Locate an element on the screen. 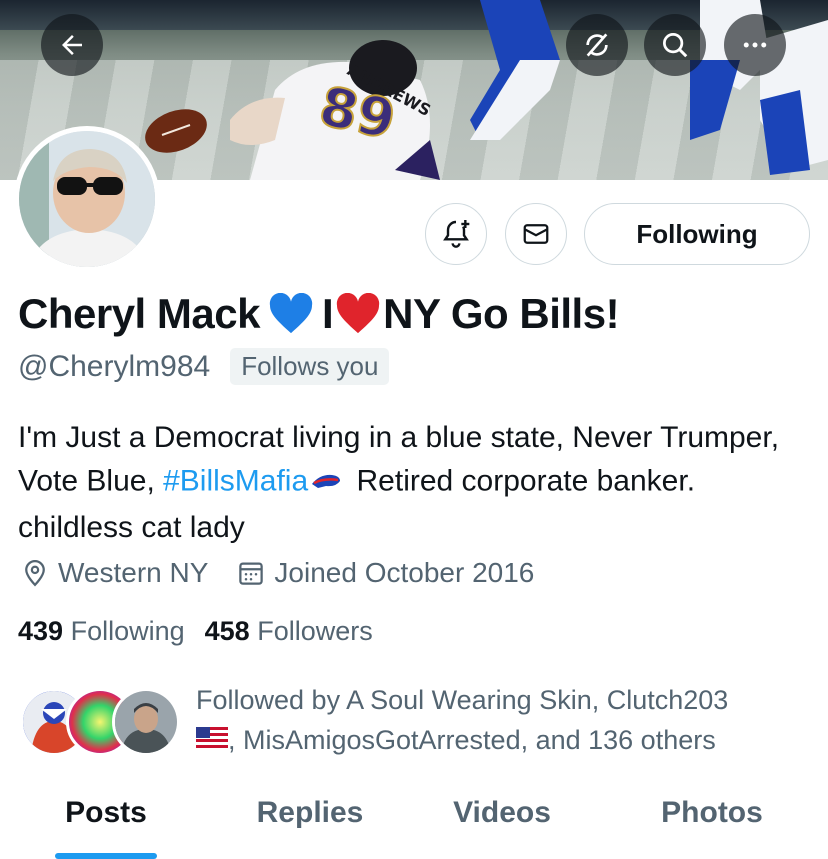 The image size is (828, 859). handle-row: @Cherylm984 Follows you is located at coordinates (204, 366).